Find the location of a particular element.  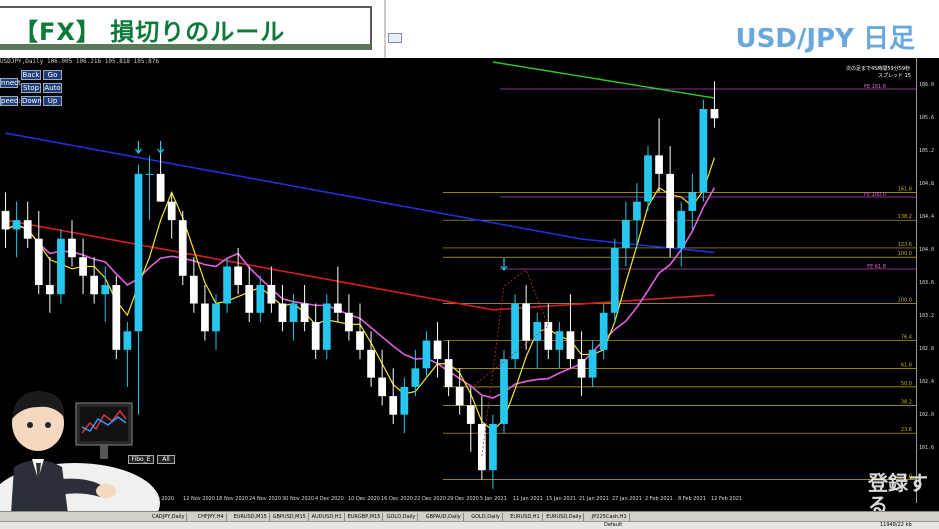

price-axis-label: 103.2 is located at coordinates (927, 316).